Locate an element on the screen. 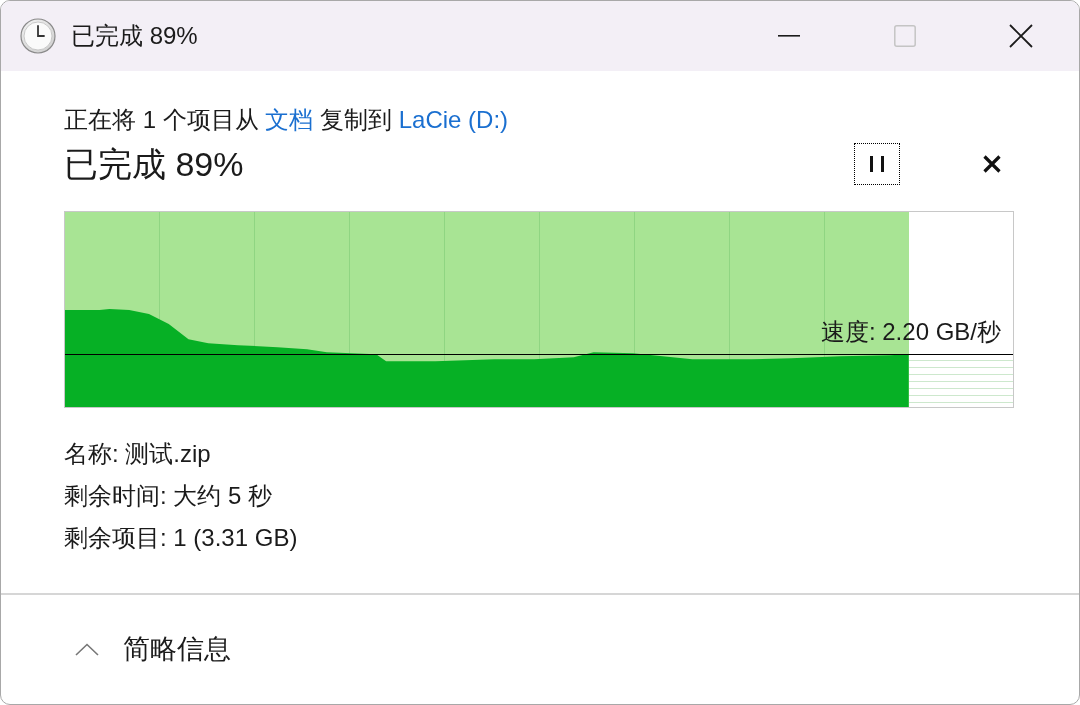  maximize-icon is located at coordinates (905, 36).